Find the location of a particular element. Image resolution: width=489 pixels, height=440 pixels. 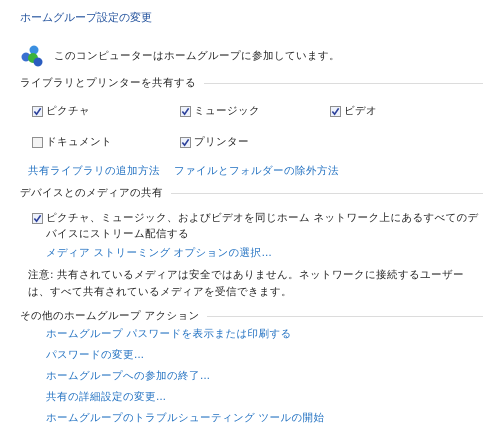

warning-note: 注意: 共有されているメディアは安全ではありません。ネットワークに接続するユーザーは、すべて共有されているメディアを受信できます。 is located at coordinates (246, 284).